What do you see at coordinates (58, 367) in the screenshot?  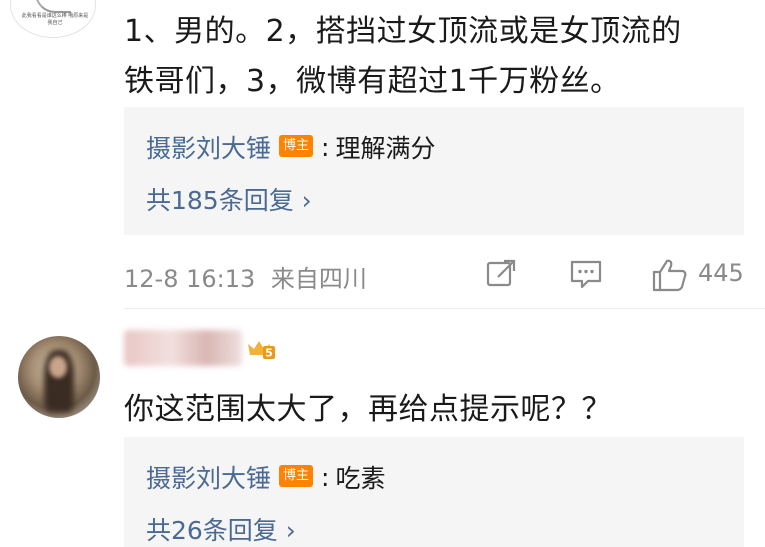 I see `avatar-face` at bounding box center [58, 367].